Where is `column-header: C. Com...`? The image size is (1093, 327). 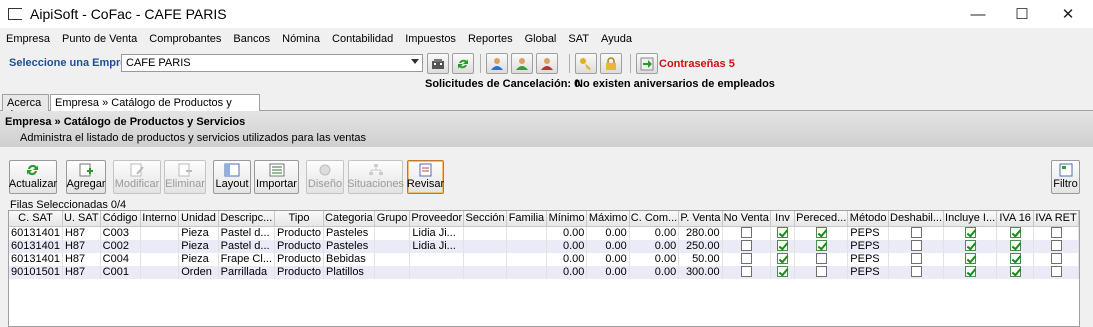 column-header: C. Com... is located at coordinates (654, 219).